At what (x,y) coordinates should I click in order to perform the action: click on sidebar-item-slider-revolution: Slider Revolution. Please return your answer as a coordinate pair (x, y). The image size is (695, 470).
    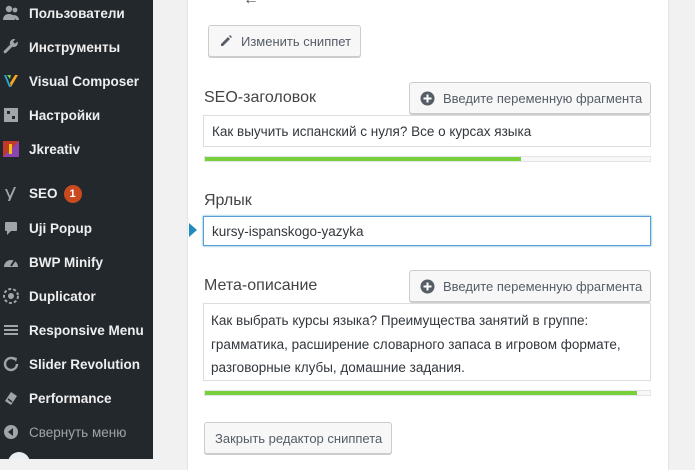
    Looking at the image, I should click on (76, 364).